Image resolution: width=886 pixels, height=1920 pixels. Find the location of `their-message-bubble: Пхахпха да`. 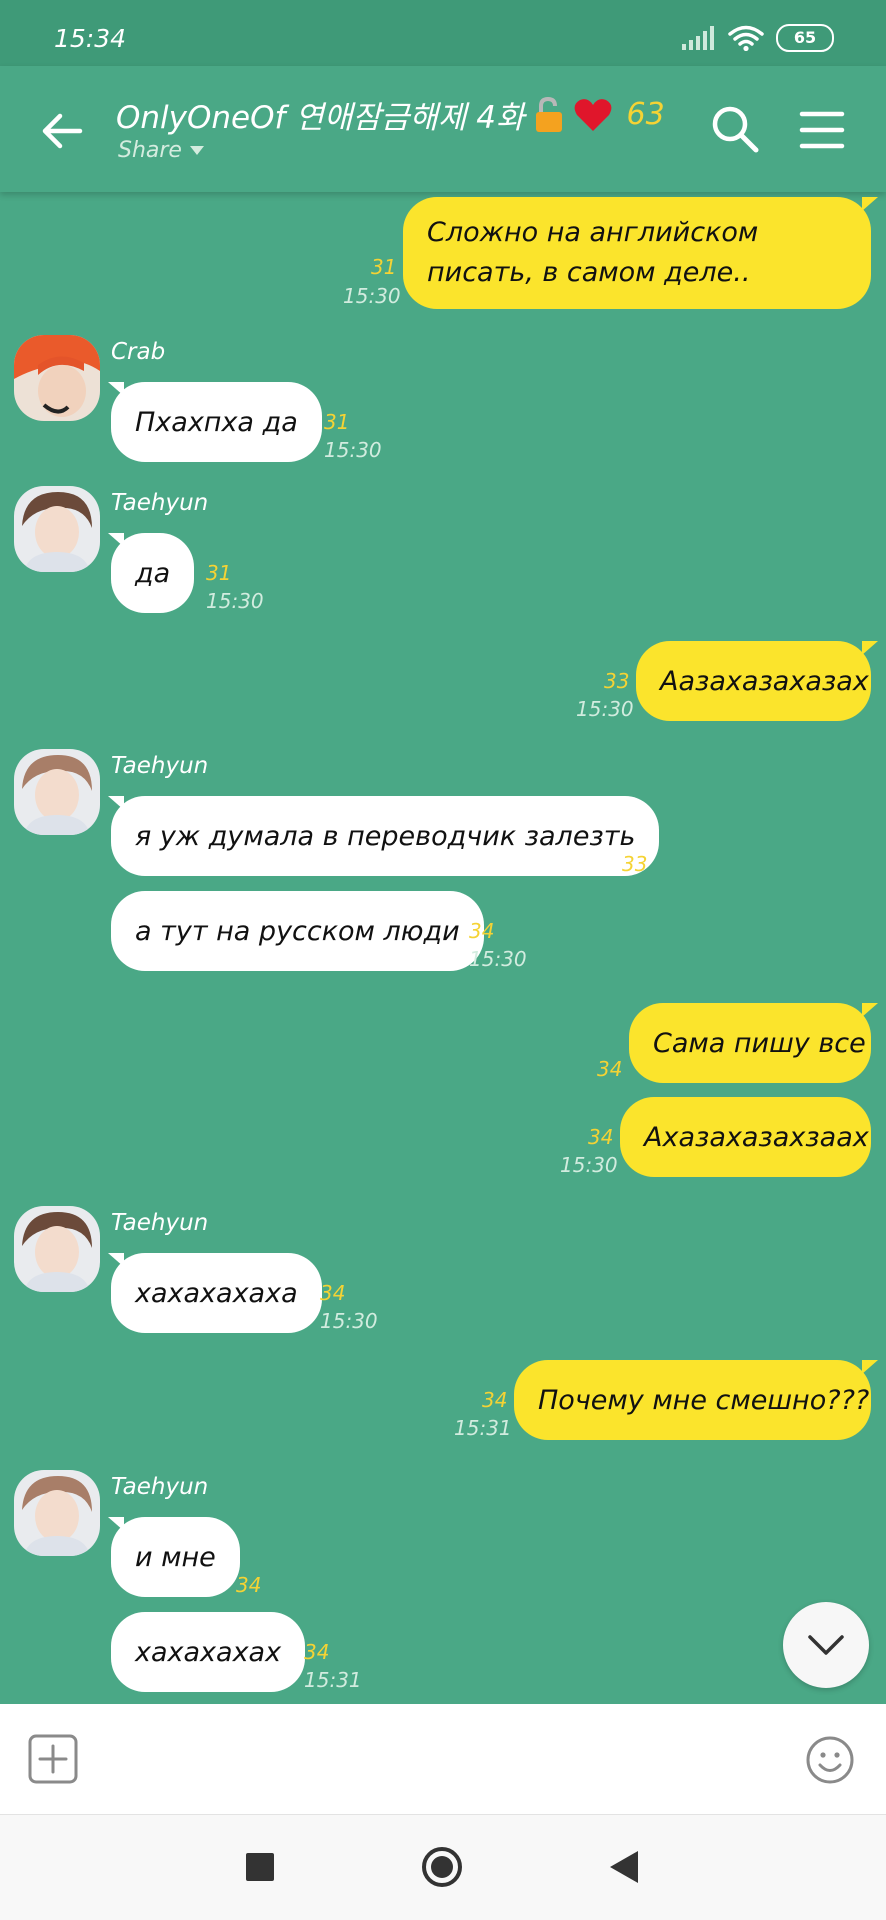

their-message-bubble: Пхахпха да is located at coordinates (216, 422).